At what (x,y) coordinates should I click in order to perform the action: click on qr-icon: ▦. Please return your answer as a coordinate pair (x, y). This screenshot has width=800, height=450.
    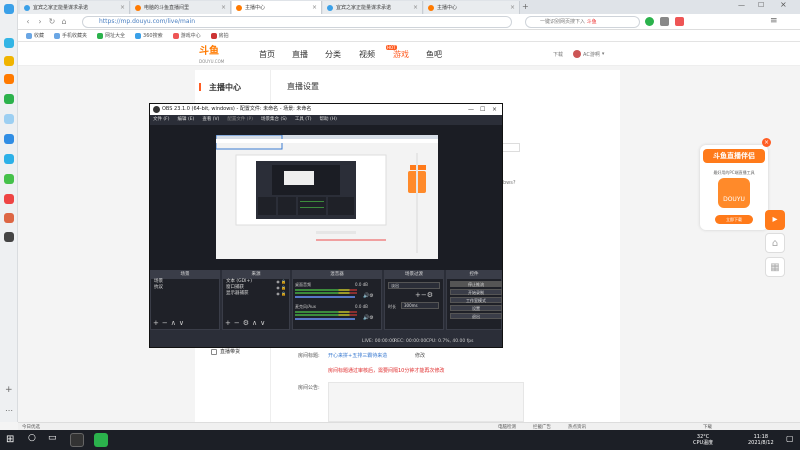
    Looking at the image, I should click on (775, 267).